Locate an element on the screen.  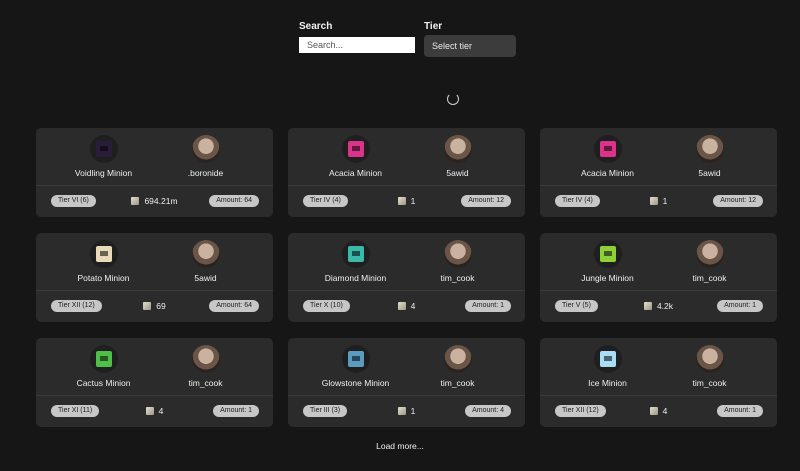
card-header: Potato Minion 5awid is located at coordinates (154, 262).